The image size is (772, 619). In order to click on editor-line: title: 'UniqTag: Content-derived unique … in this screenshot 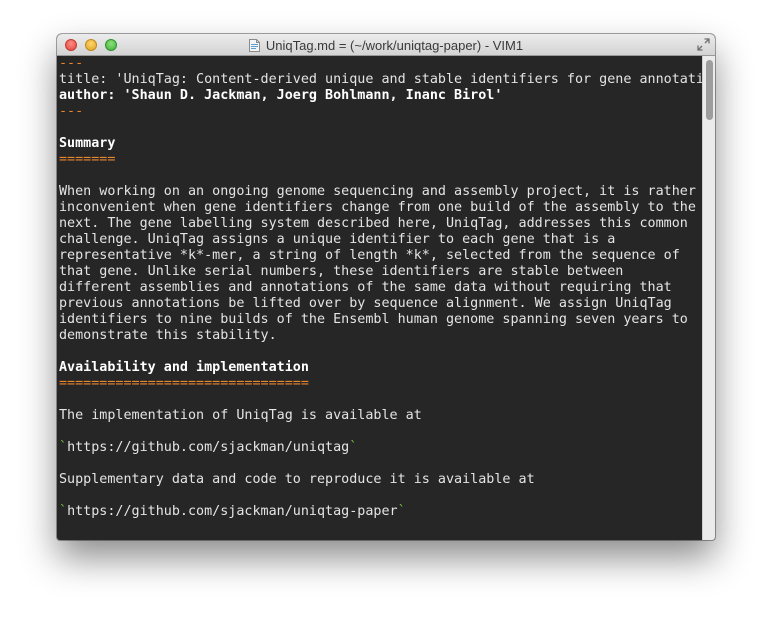, I will do `click(380, 80)`.